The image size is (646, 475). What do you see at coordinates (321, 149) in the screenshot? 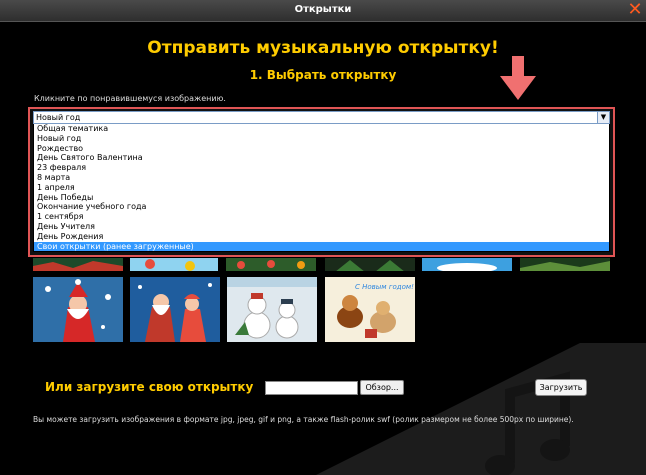
I see `category-option: Рождество` at bounding box center [321, 149].